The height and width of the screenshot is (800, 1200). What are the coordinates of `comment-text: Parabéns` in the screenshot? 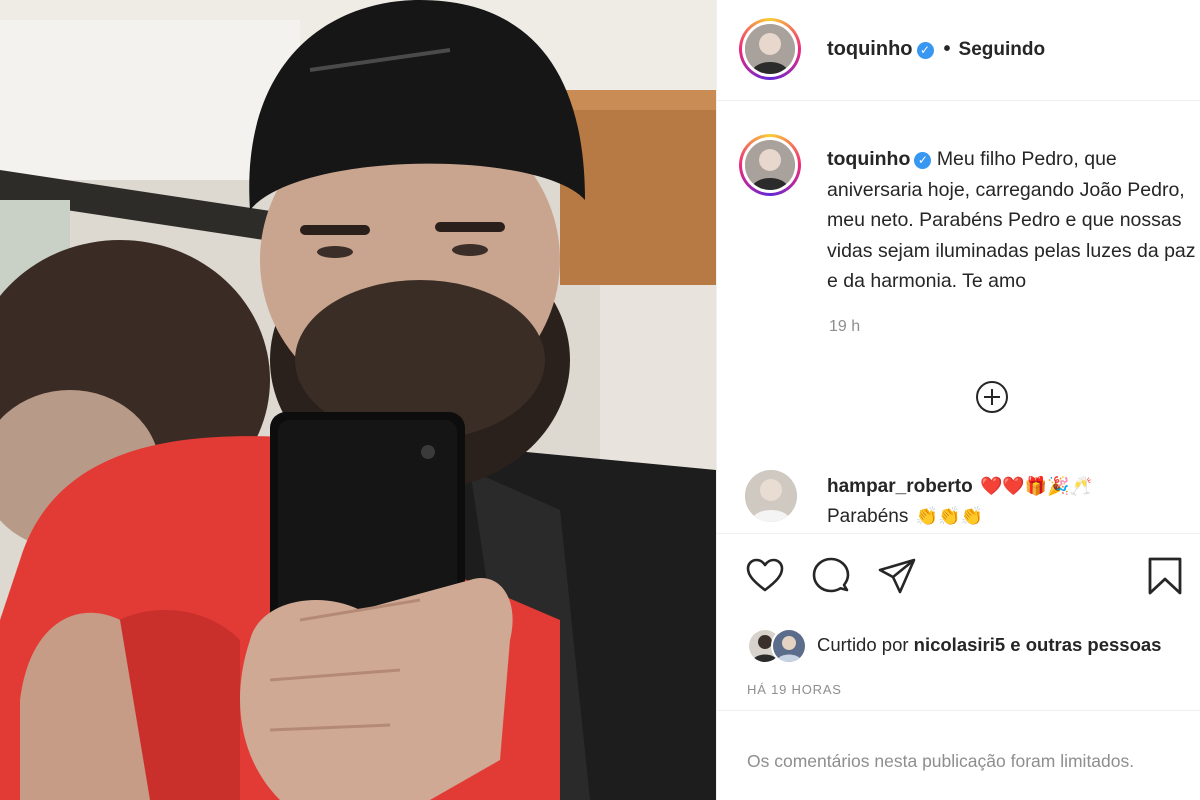 It's located at (868, 516).